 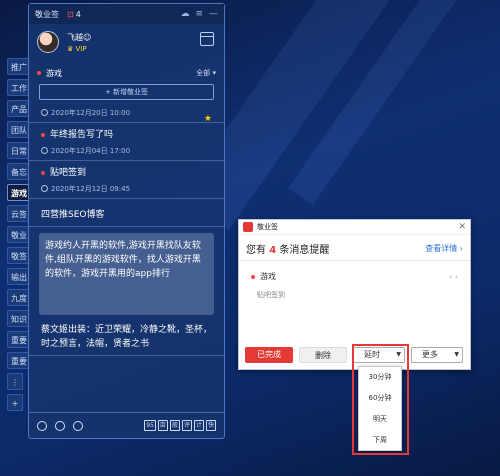 I want to click on format-3: 评, so click(x=186, y=425).